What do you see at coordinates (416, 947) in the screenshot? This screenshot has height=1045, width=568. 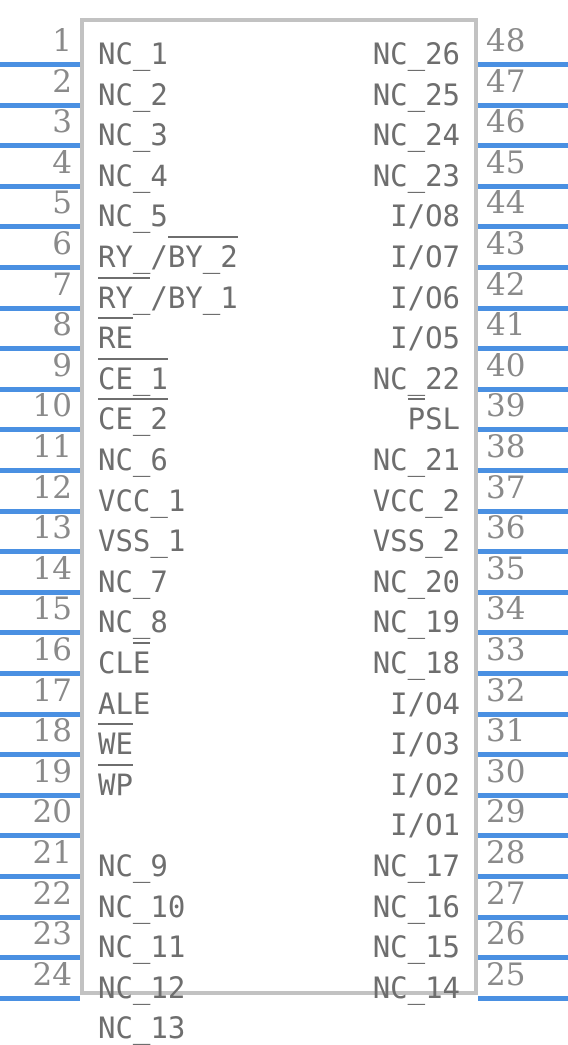 I see `pin-label-NC_15: NC_15` at bounding box center [416, 947].